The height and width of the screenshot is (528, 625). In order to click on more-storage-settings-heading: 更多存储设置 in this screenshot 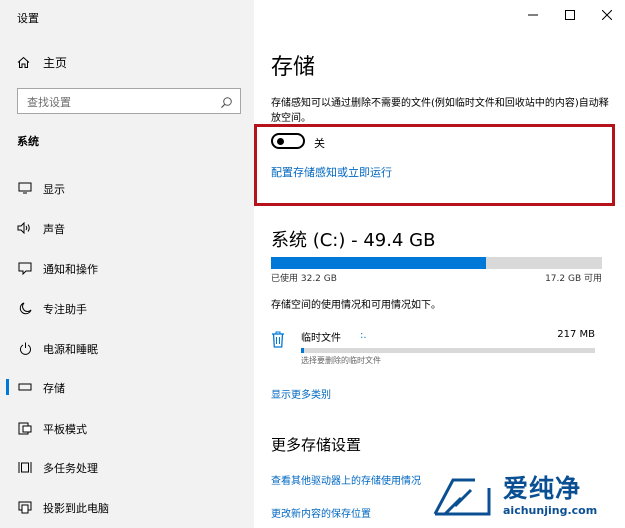, I will do `click(316, 445)`.